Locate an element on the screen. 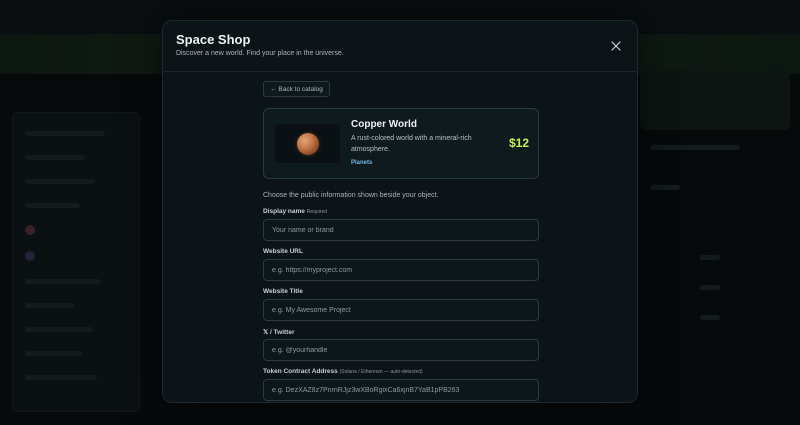 This screenshot has width=800, height=425. product-name: Copper World is located at coordinates (384, 124).